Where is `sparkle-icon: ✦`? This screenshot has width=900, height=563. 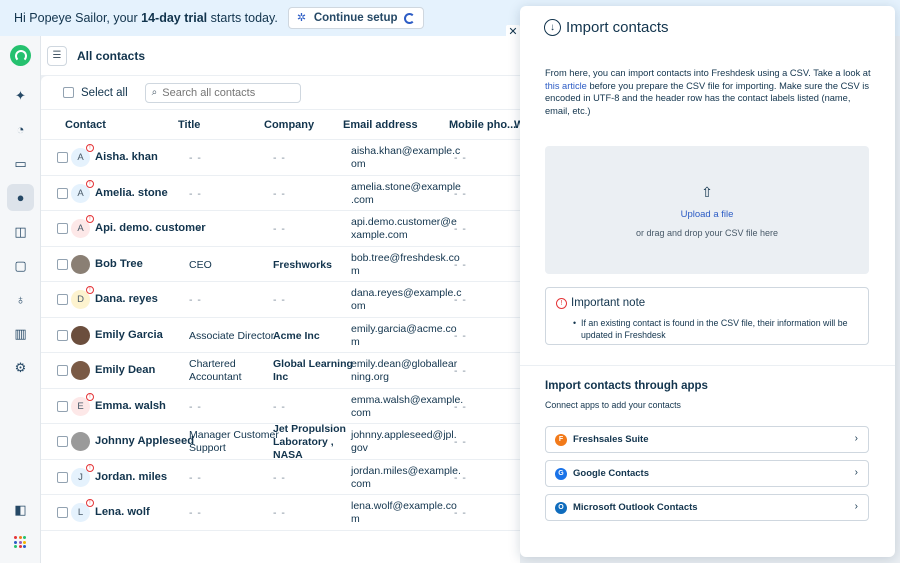 sparkle-icon: ✦ is located at coordinates (20, 95).